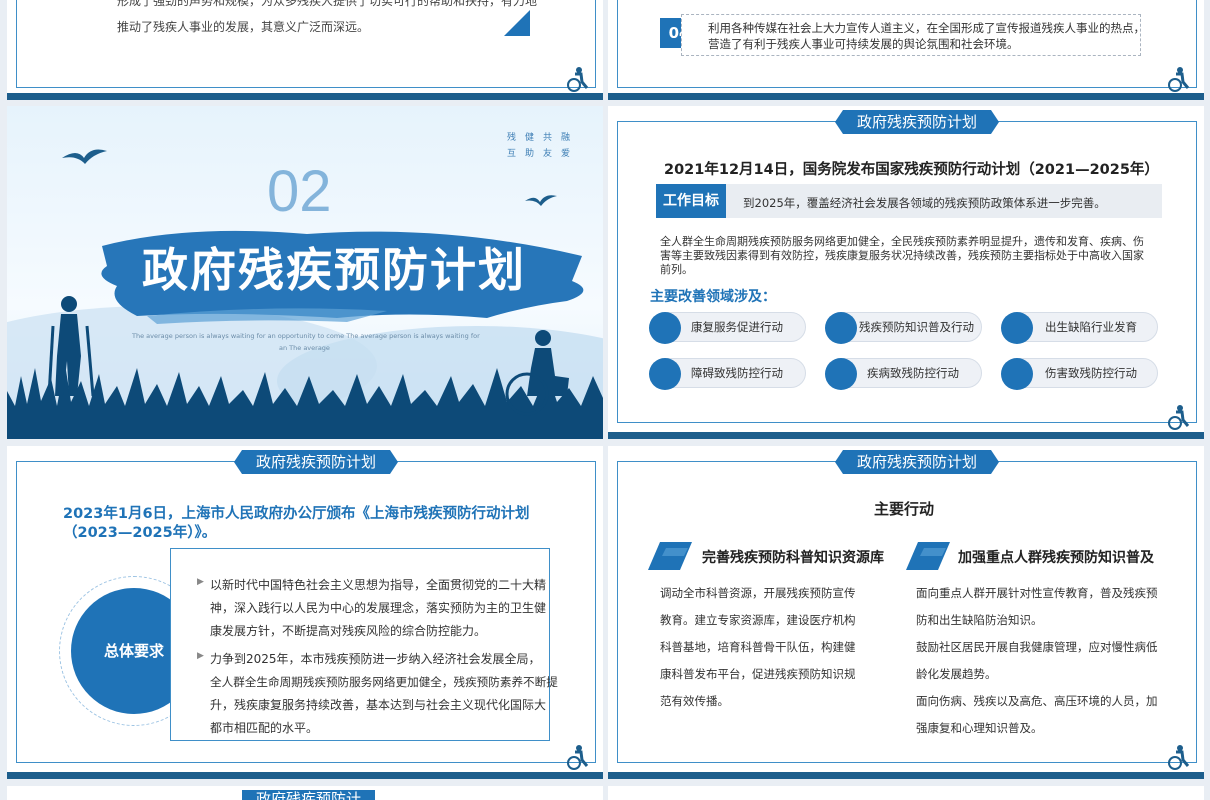  I want to click on area-label: 康复服务促进行动, so click(737, 327).